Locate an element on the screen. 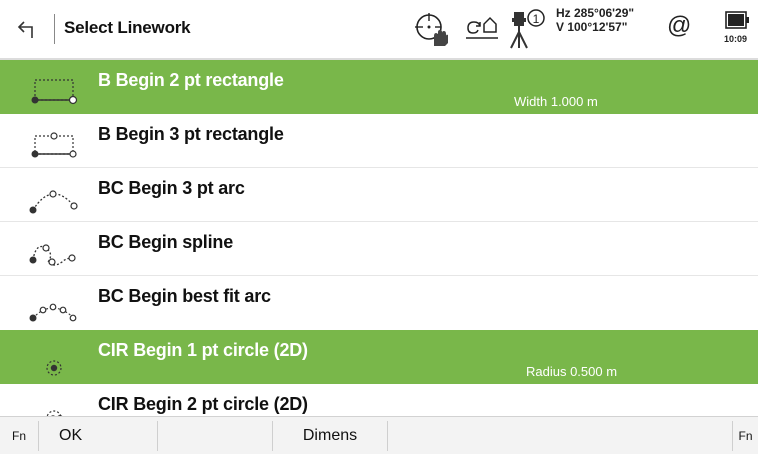 This screenshot has width=758, height=454. circle-2pt-icon is located at coordinates (53, 406).